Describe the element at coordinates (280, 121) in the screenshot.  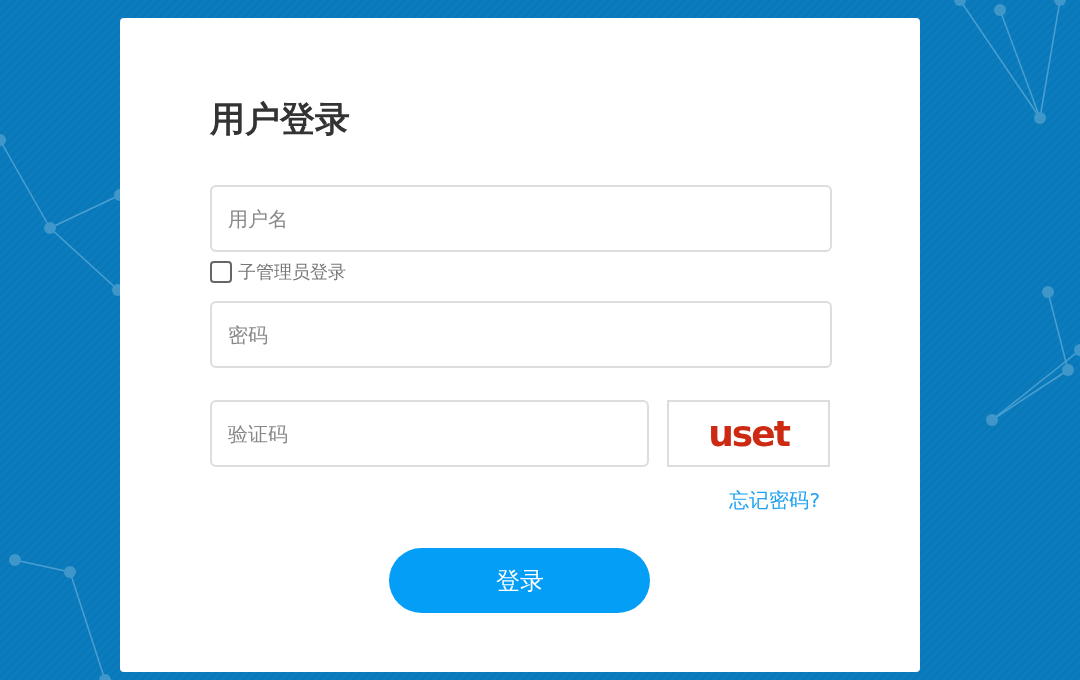
I see `form-title: 用户登录` at that location.